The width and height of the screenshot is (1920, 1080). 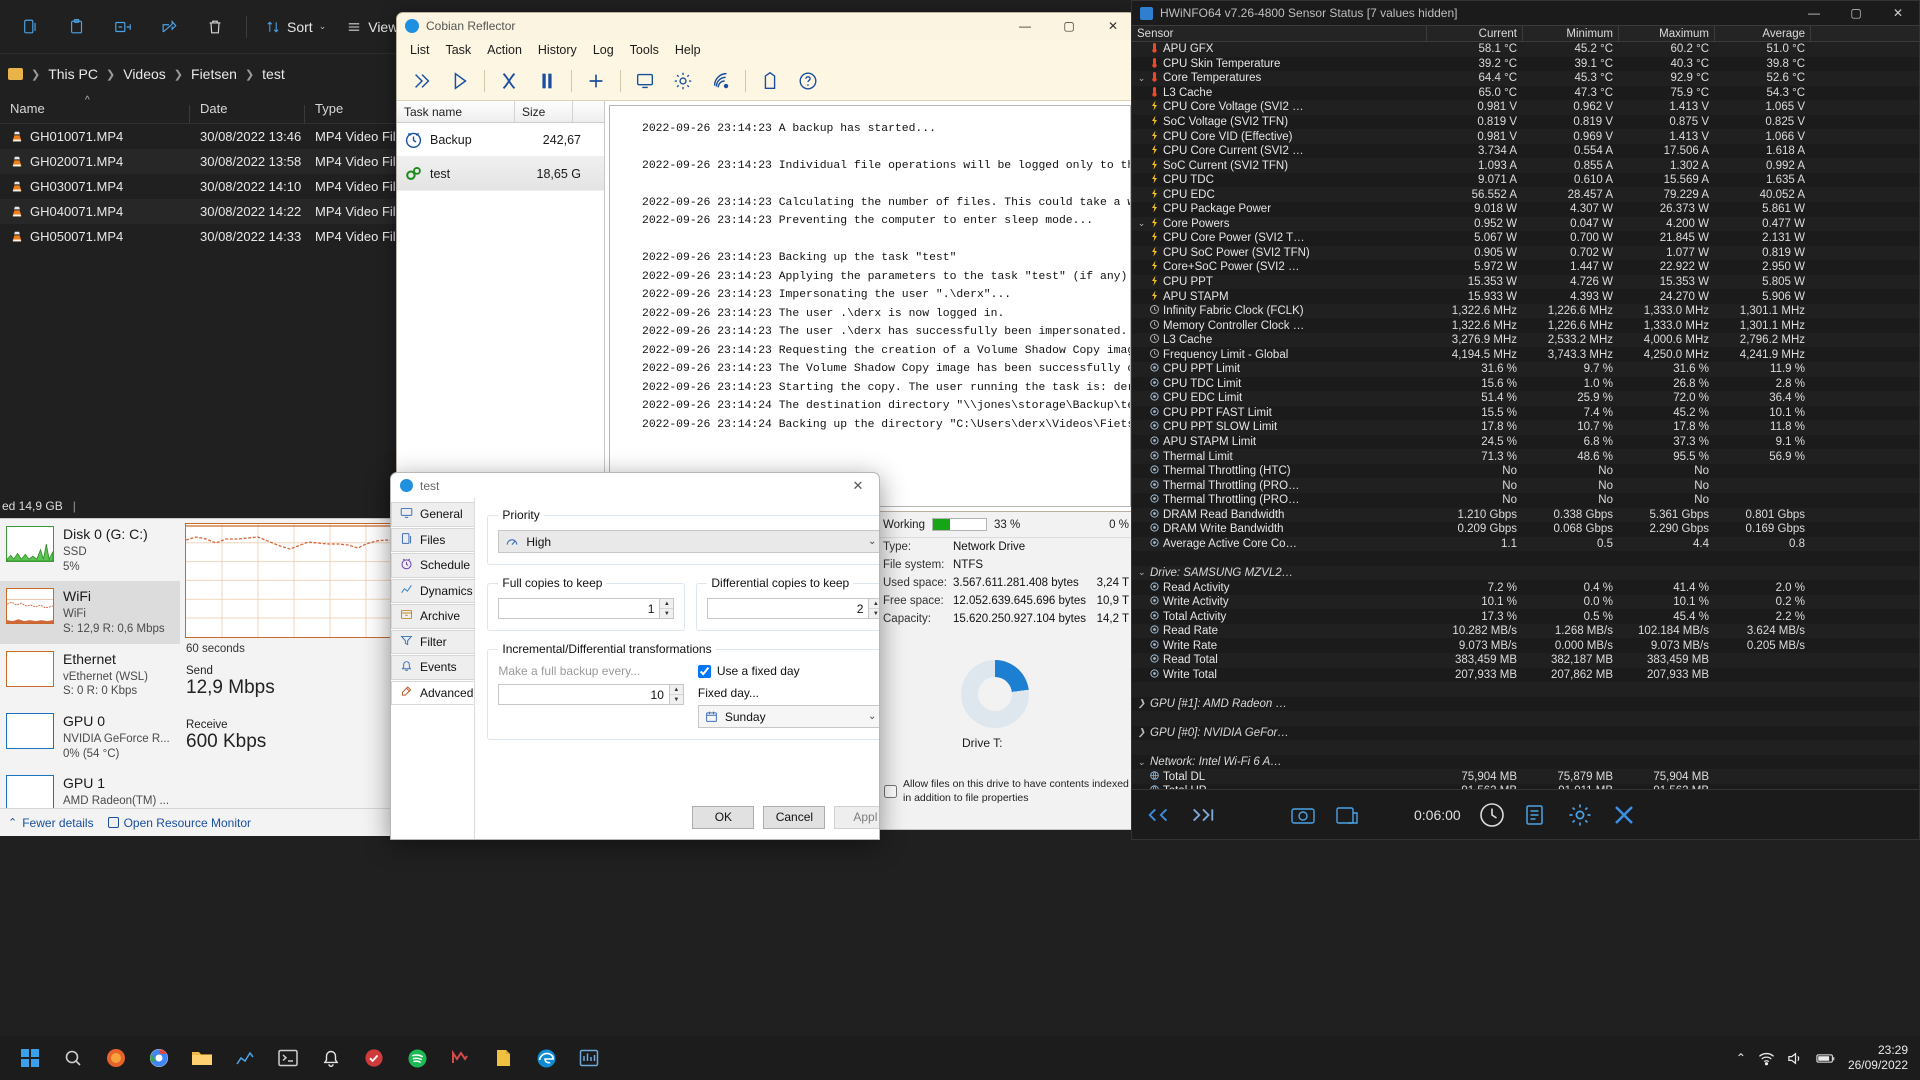 I want to click on menu-item-tools: Tools, so click(x=644, y=50).